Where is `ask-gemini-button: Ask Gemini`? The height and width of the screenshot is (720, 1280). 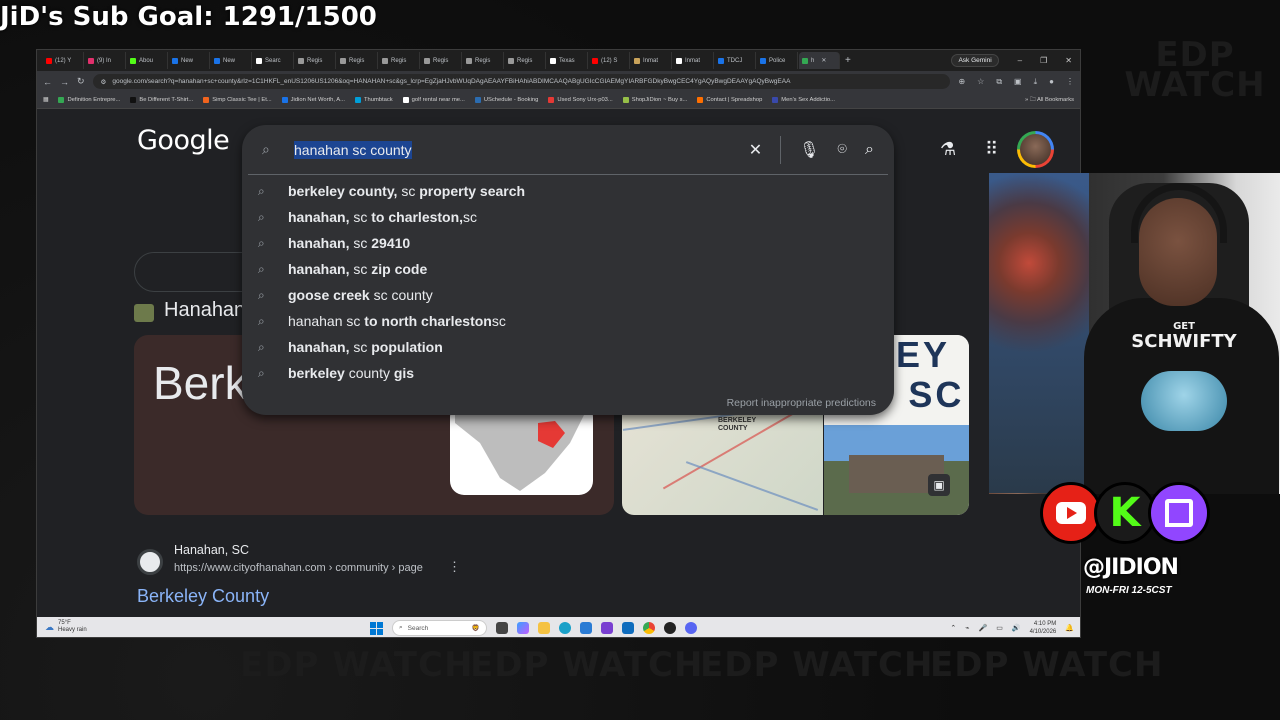
ask-gemini-button: Ask Gemini is located at coordinates (975, 60).